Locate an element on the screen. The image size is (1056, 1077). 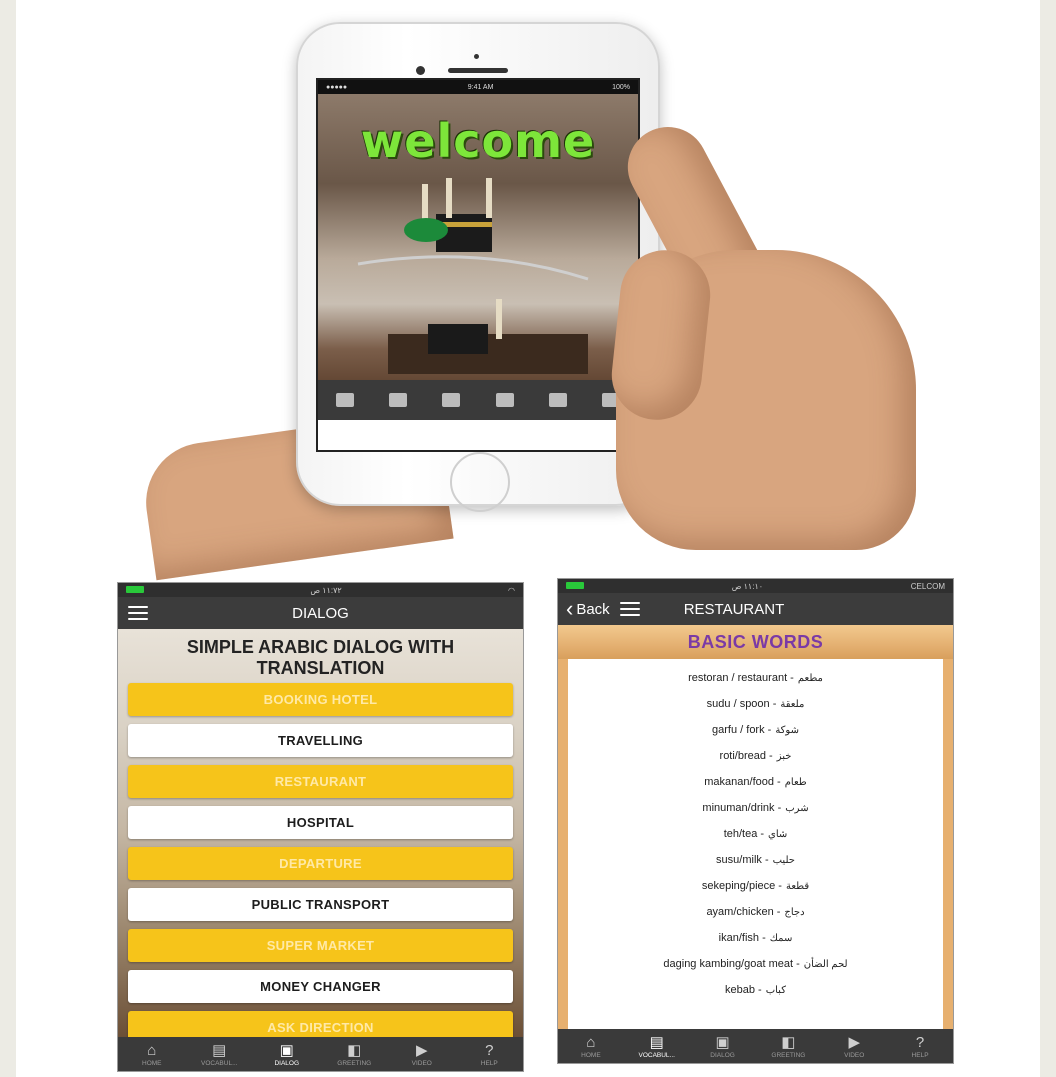
list-item: roti/bread - خبز is located at coordinates (755, 756).